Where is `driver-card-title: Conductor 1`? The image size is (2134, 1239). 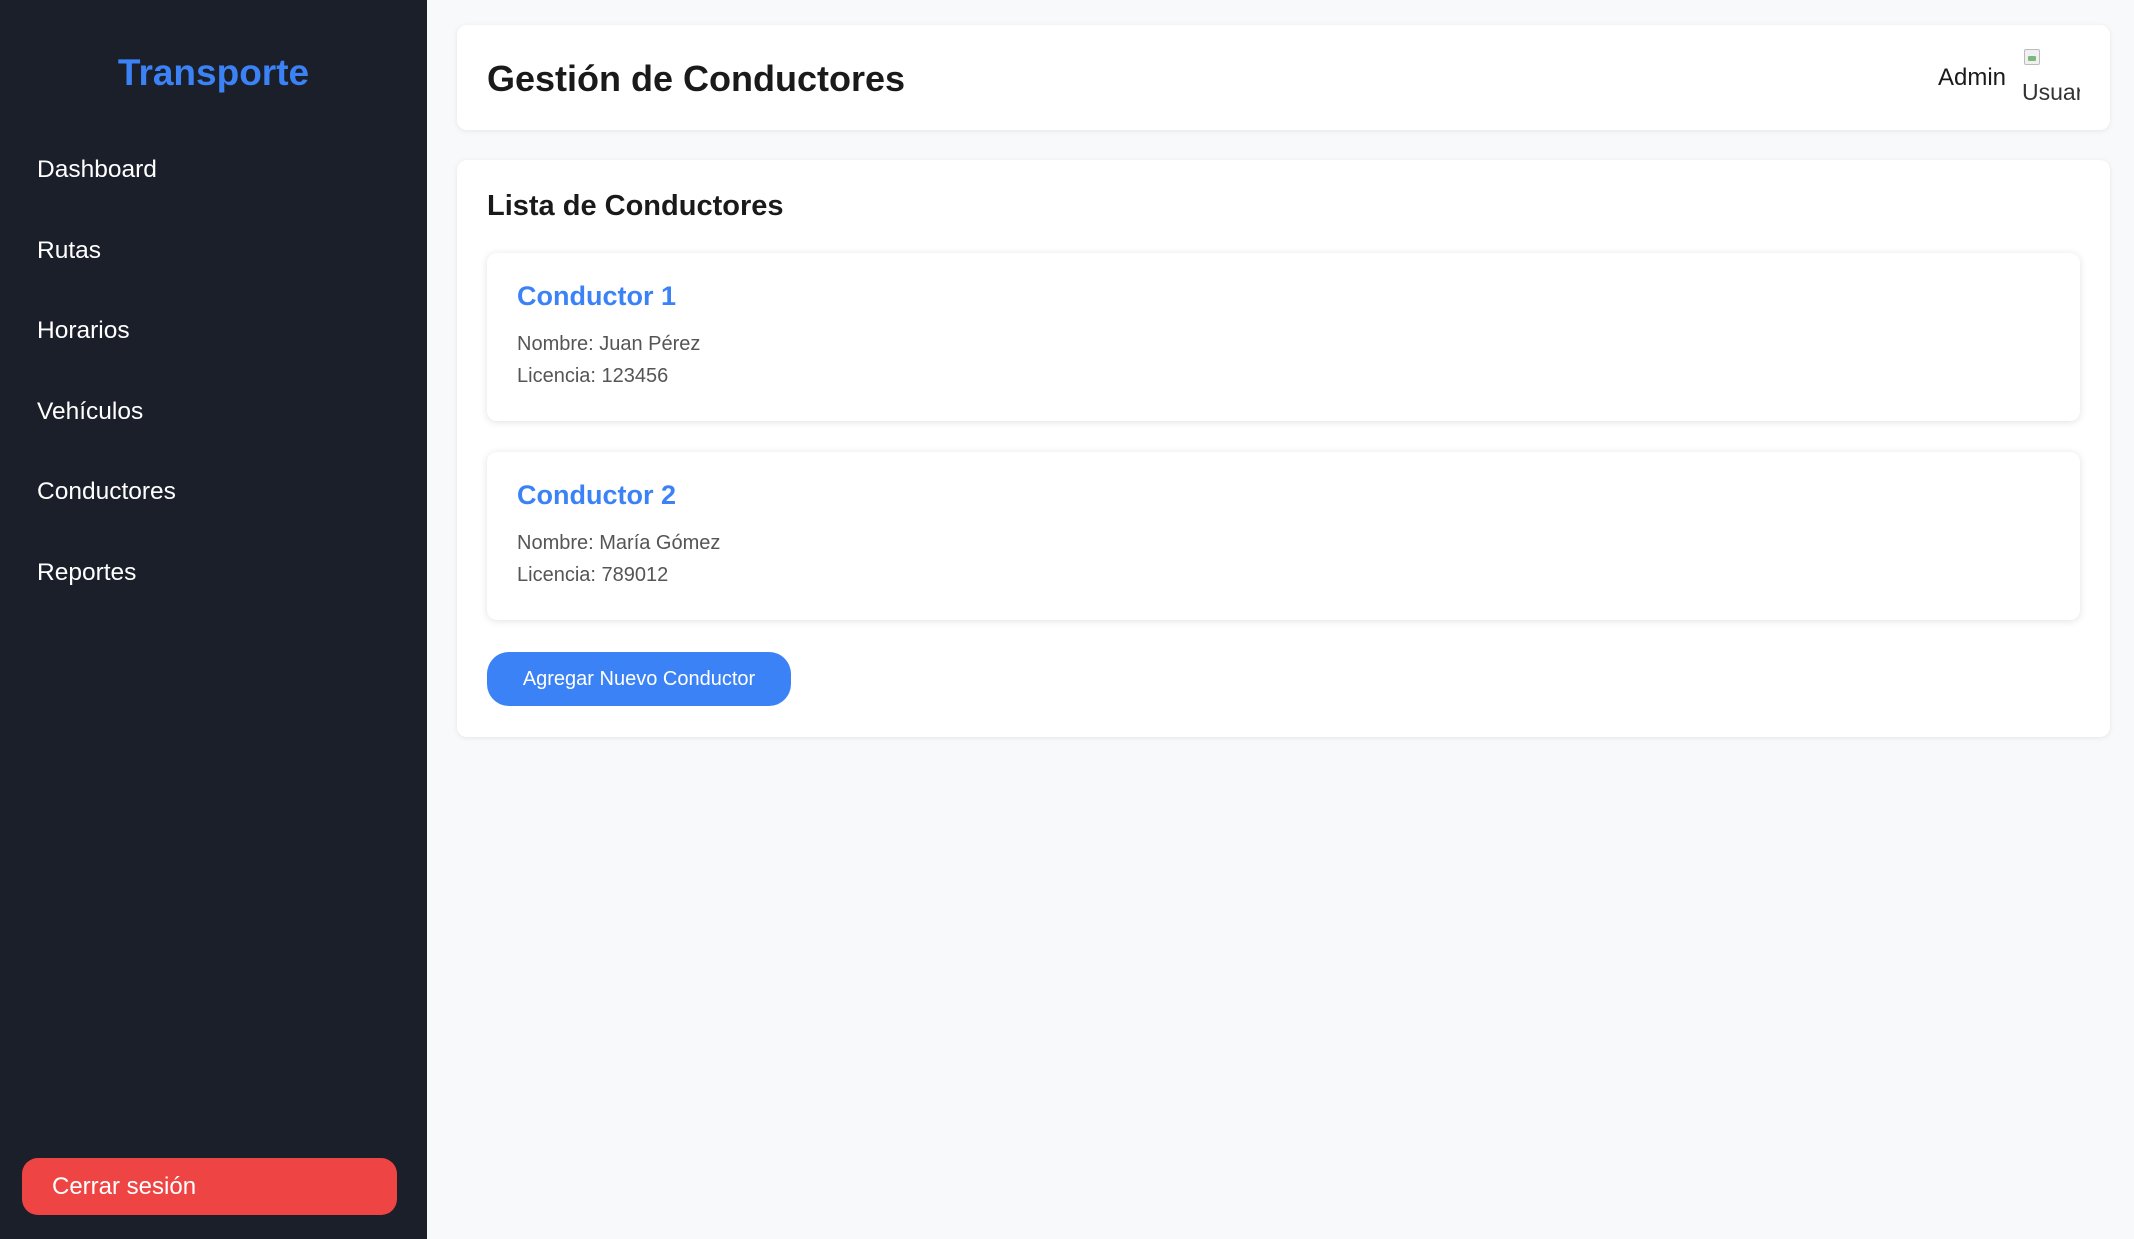 driver-card-title: Conductor 1 is located at coordinates (596, 296).